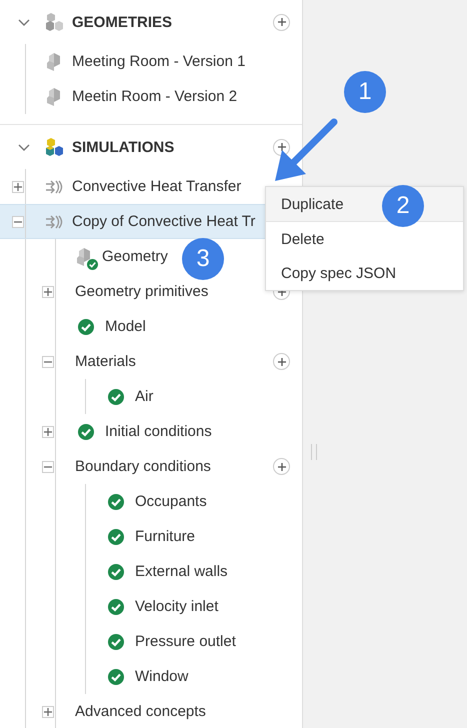 Image resolution: width=467 pixels, height=728 pixels. Describe the element at coordinates (157, 186) in the screenshot. I see `tree-item-label: Convective Heat Transfer` at that location.